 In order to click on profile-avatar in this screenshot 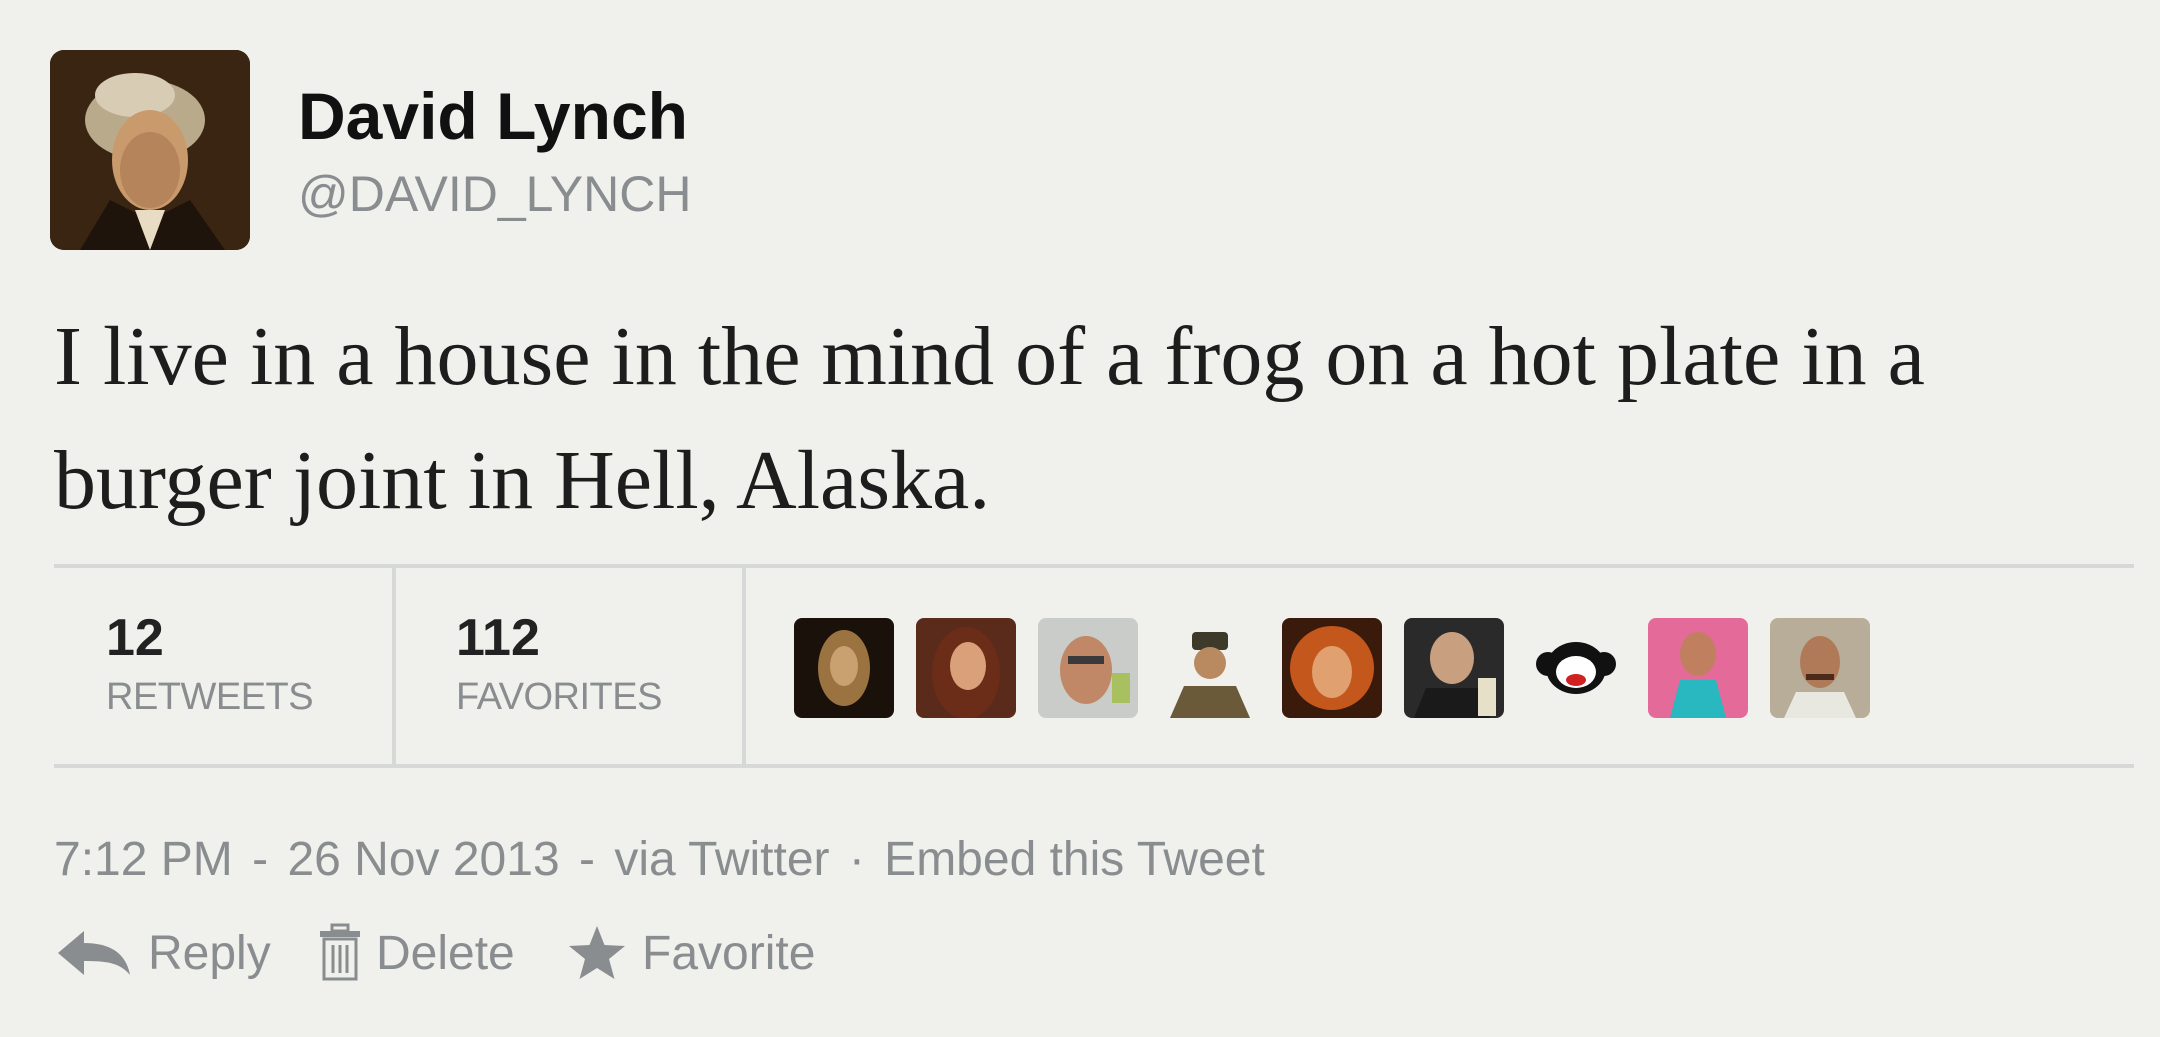, I will do `click(150, 150)`.